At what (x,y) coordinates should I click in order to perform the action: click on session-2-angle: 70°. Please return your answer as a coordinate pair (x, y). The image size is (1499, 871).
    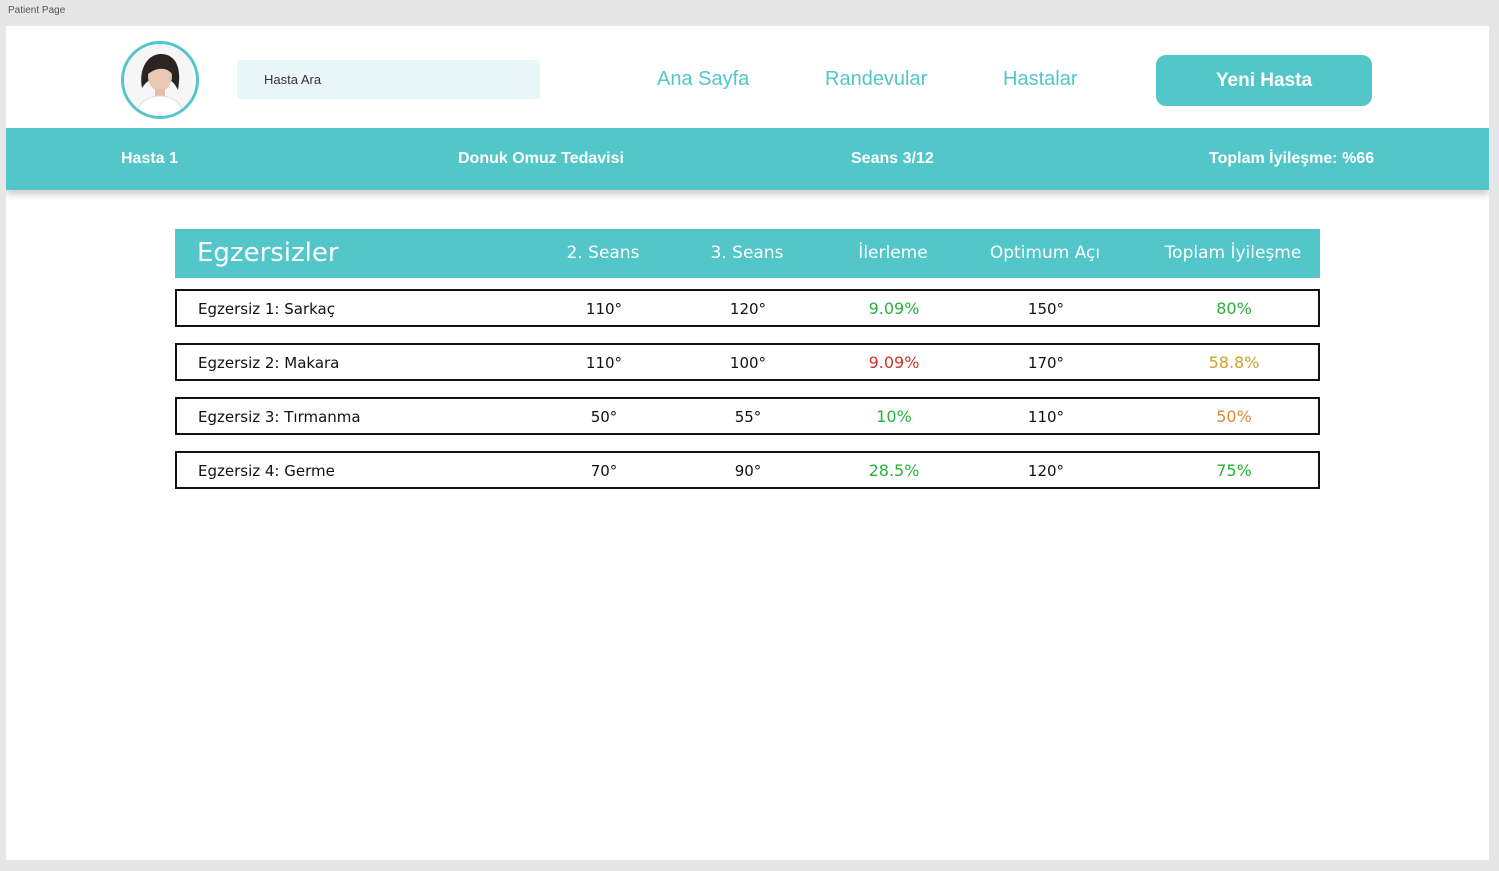
    Looking at the image, I should click on (604, 471).